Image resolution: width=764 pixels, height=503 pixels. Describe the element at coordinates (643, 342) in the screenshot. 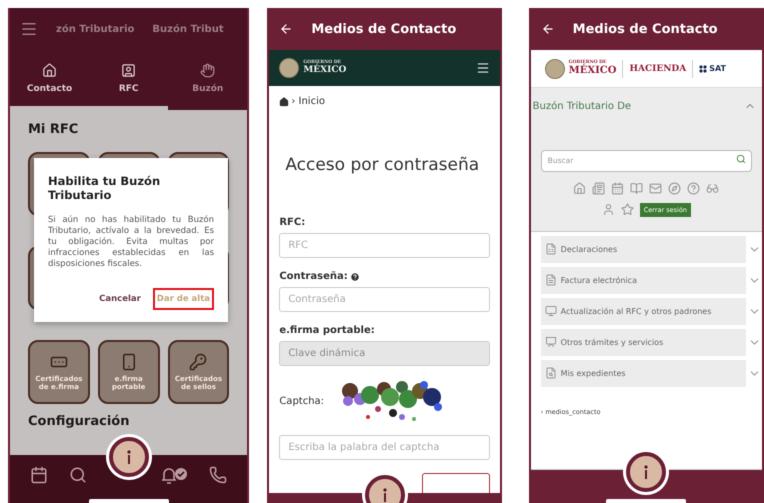

I see `menu-item: Otros trámites y servicios` at that location.